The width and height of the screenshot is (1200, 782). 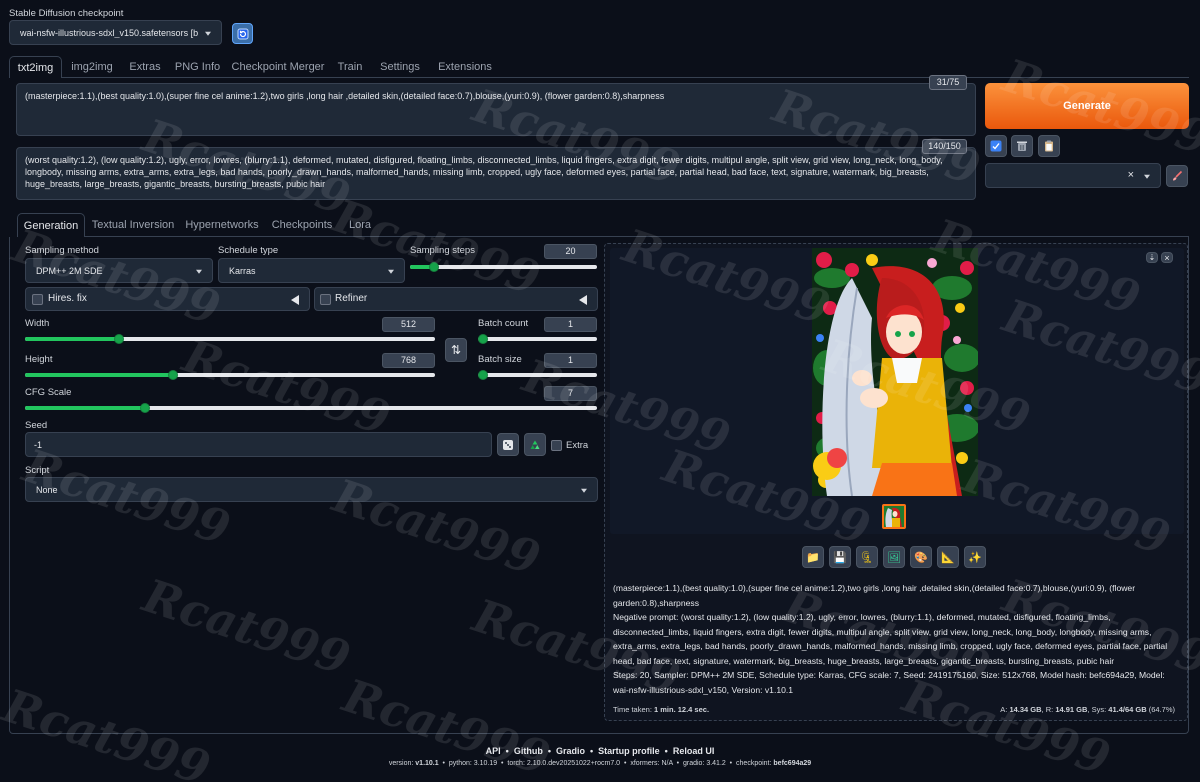 What do you see at coordinates (570, 751) in the screenshot?
I see `footer-link-gradio: Gradio` at bounding box center [570, 751].